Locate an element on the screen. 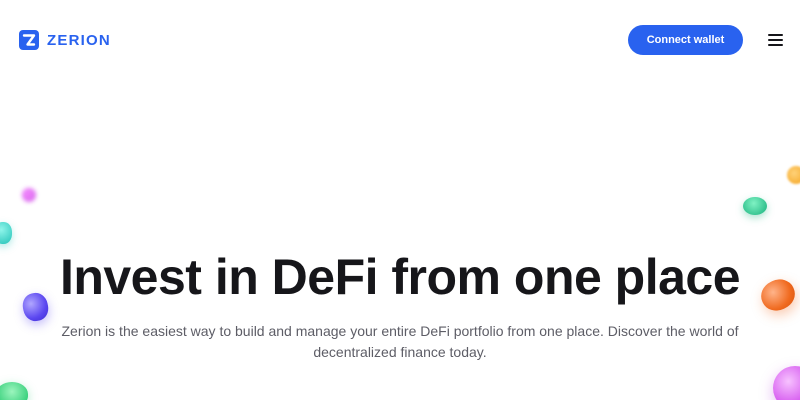  connect-wallet-button: Connect wallet is located at coordinates (685, 40).